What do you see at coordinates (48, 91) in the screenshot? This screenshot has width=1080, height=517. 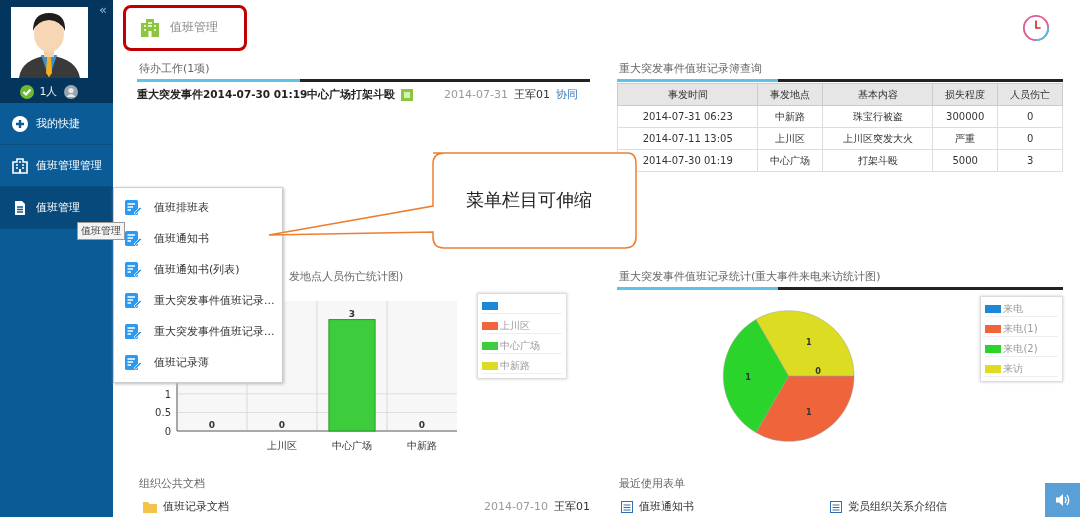 I see `online-count: 1人` at bounding box center [48, 91].